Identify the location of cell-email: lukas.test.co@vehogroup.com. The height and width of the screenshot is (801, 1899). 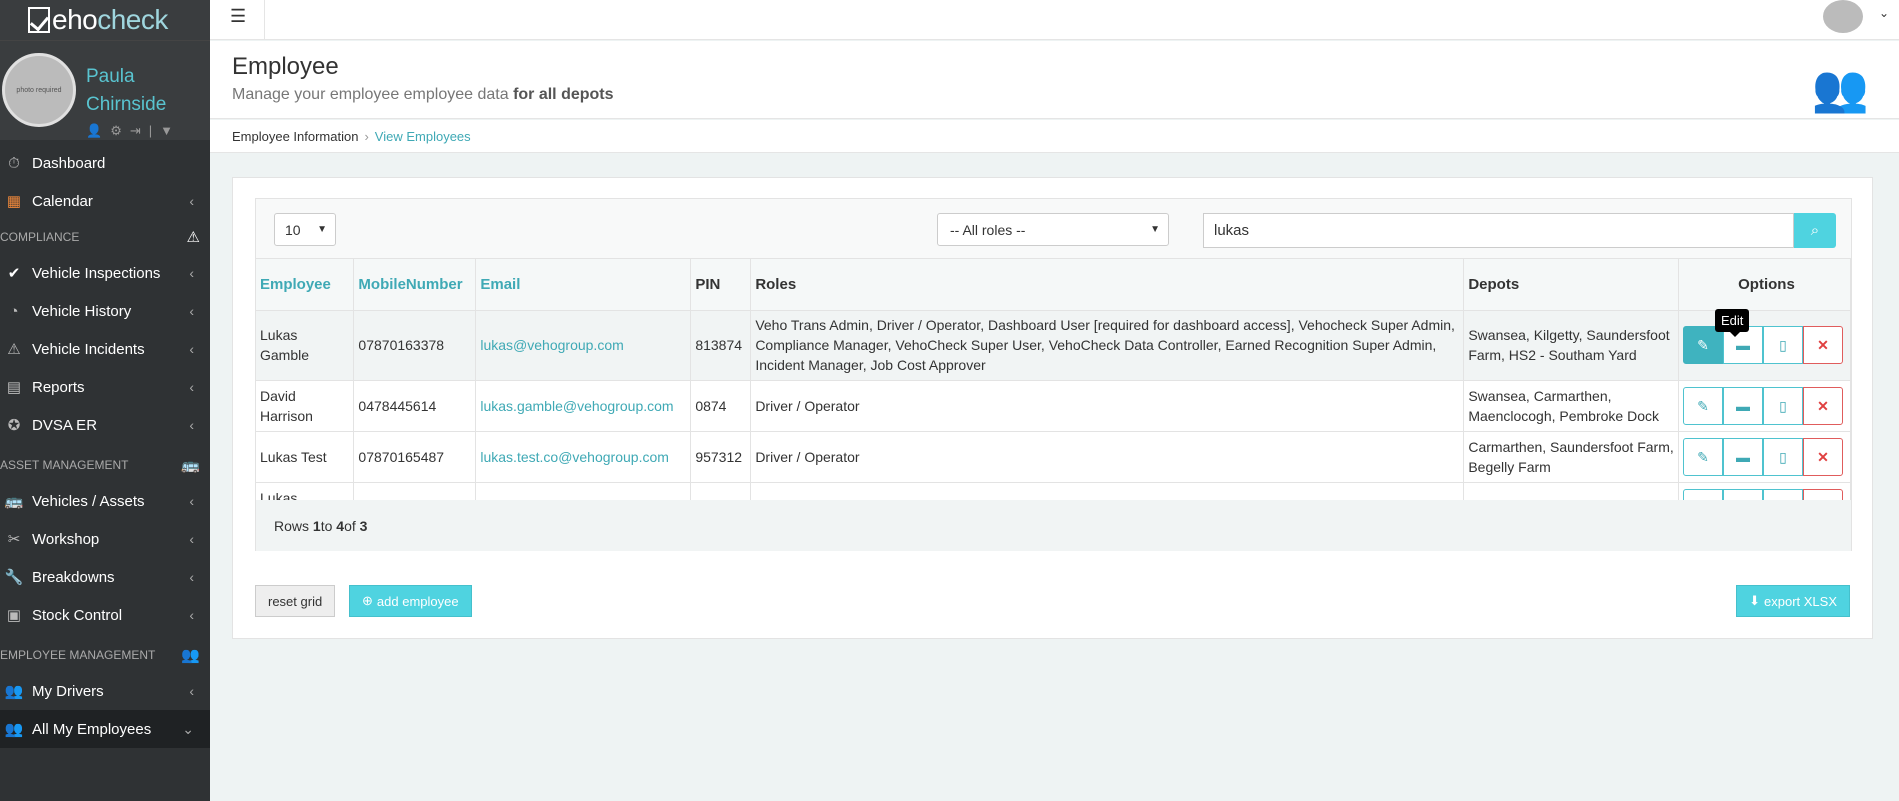
(583, 457).